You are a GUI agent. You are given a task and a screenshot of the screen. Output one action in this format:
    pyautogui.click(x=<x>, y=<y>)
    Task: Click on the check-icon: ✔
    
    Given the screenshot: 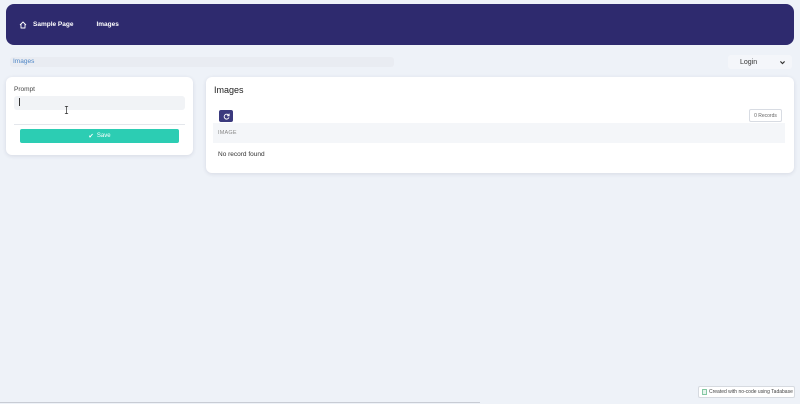 What is the action you would take?
    pyautogui.click(x=91, y=136)
    